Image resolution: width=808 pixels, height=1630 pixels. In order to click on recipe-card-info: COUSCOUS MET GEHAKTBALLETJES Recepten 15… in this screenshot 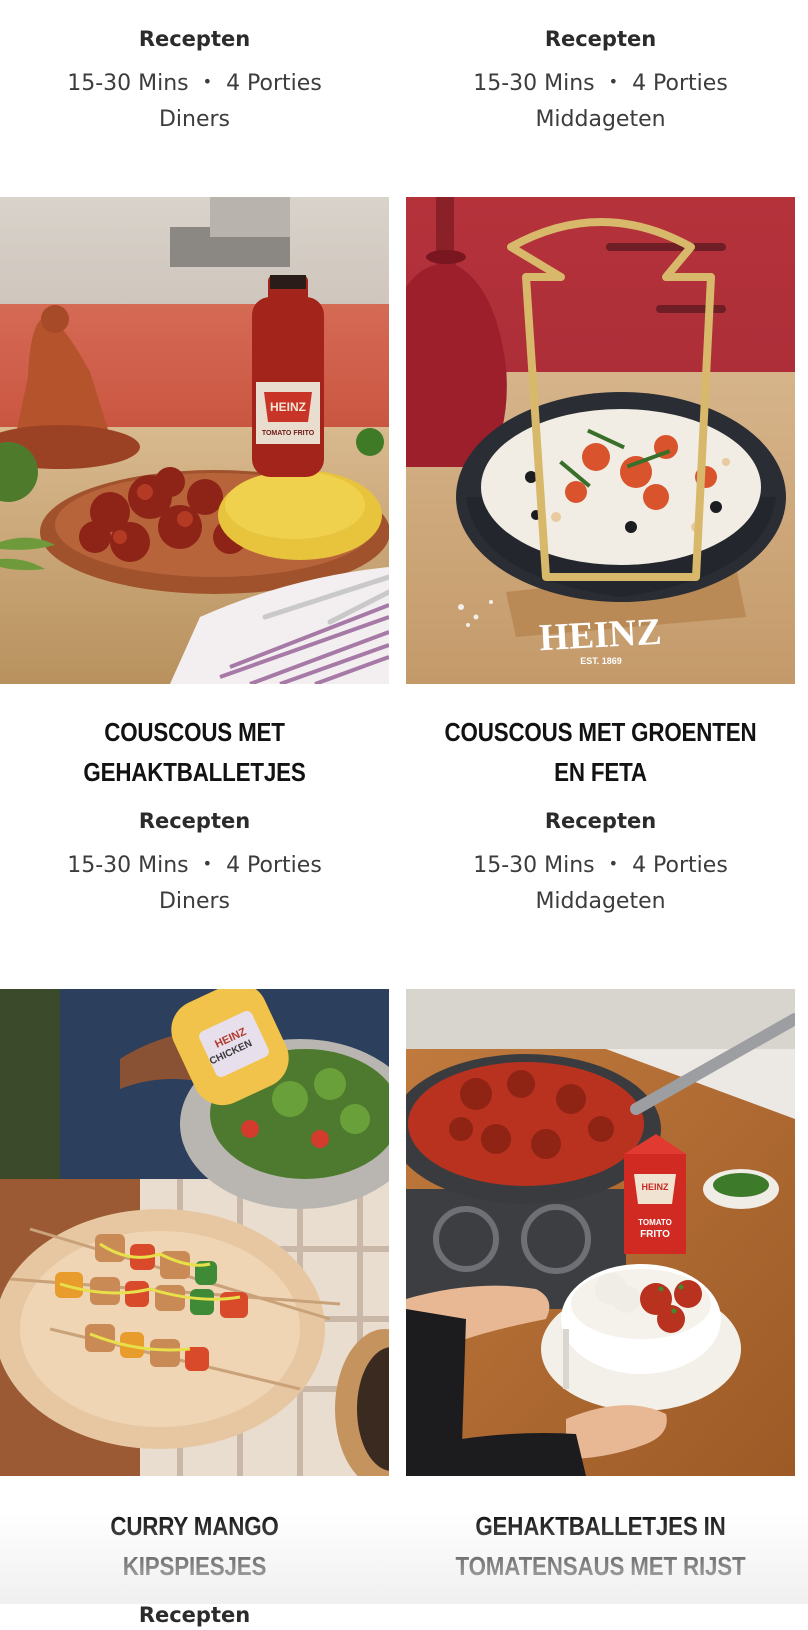, I will do `click(194, 816)`.